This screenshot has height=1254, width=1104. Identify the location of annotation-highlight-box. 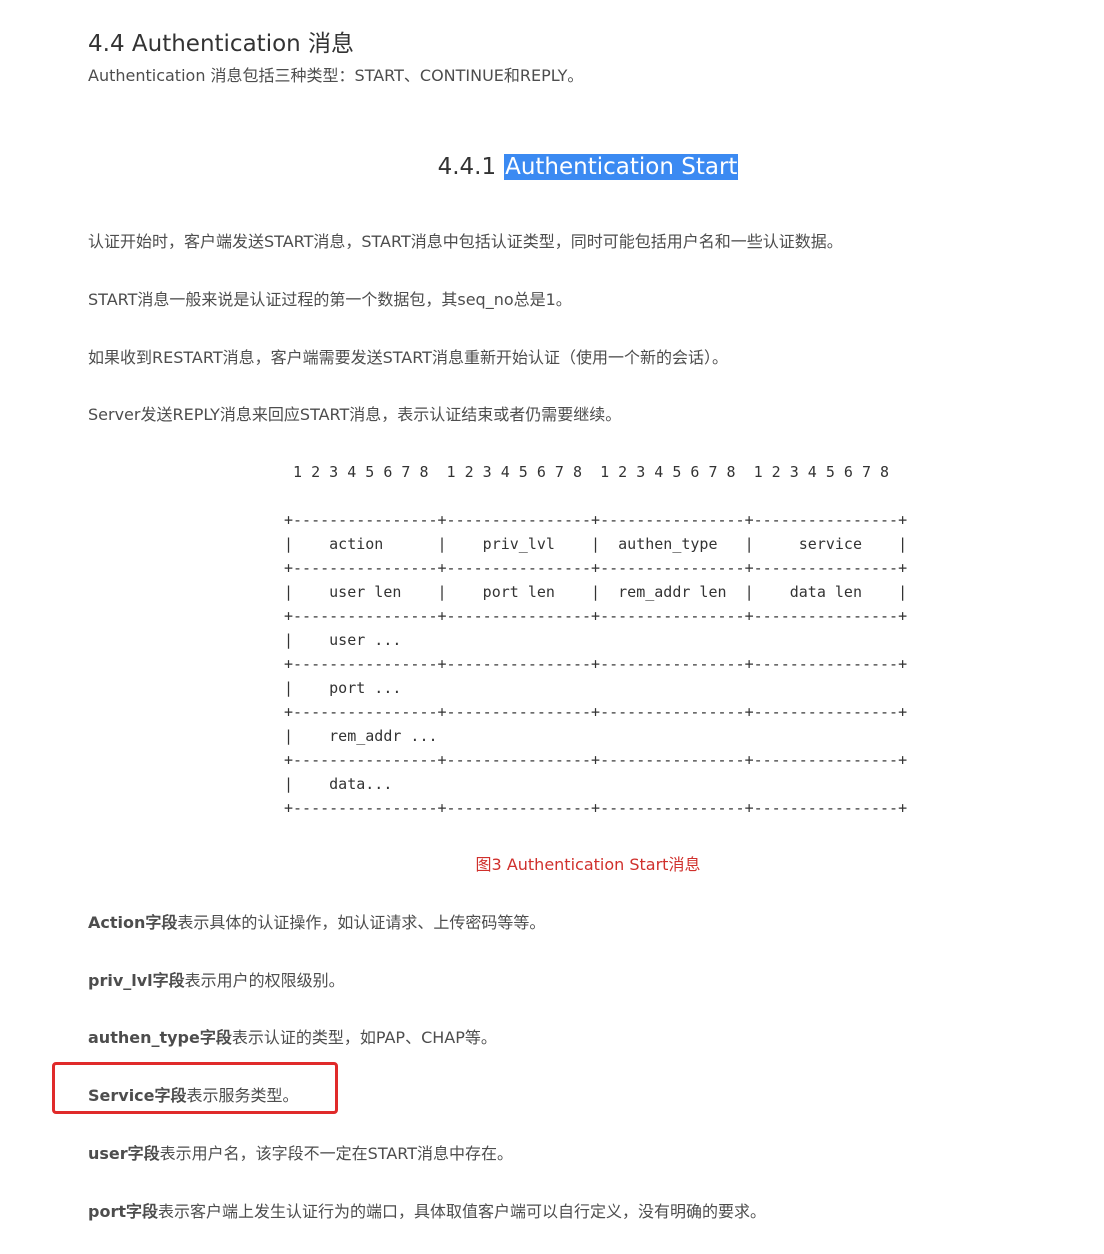
(195, 1088).